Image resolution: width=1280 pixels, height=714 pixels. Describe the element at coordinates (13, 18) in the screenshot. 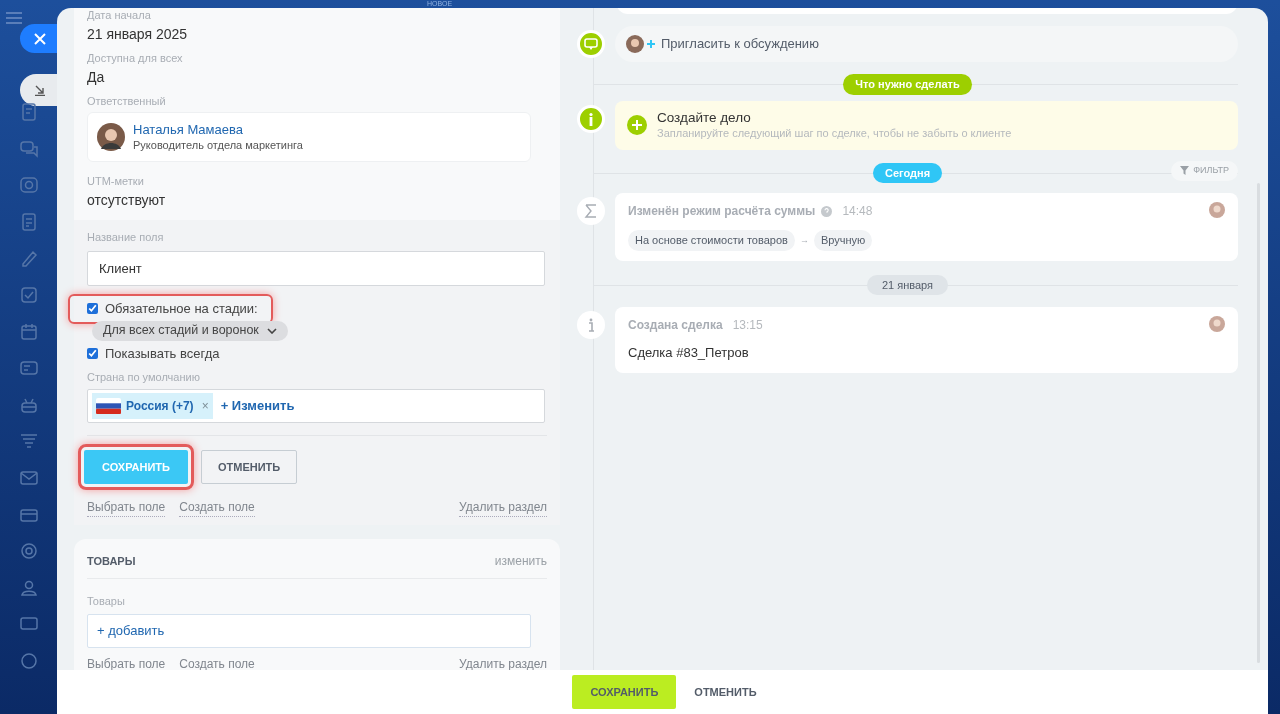

I see `menu-icon` at that location.